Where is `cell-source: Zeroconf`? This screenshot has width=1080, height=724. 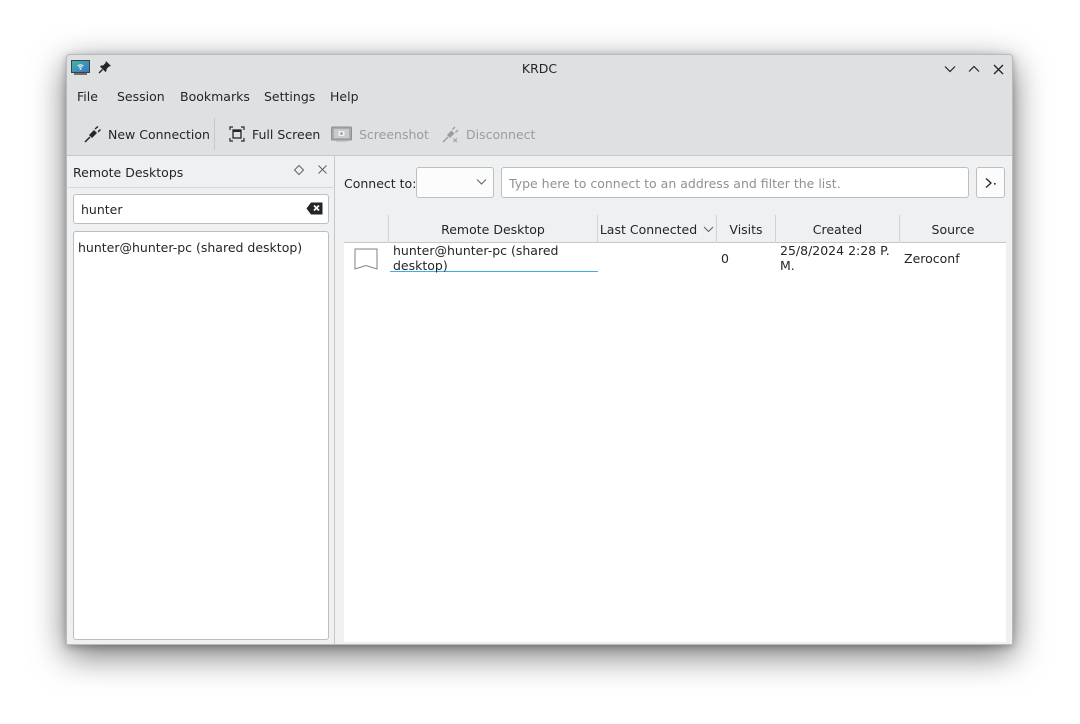 cell-source: Zeroconf is located at coordinates (932, 258).